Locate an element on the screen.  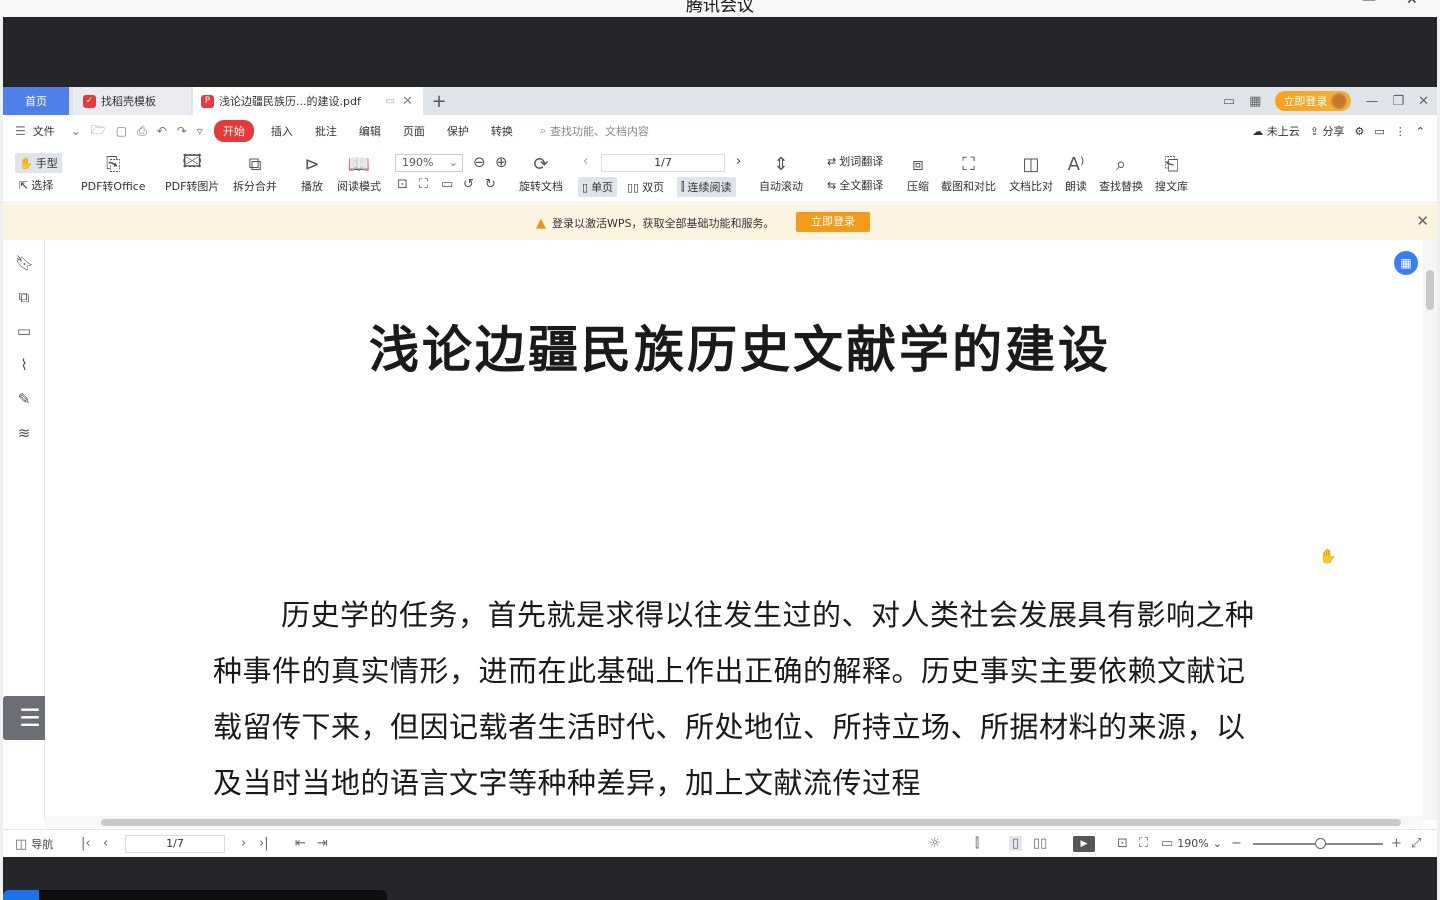
thumbnail-icon: ⧉ is located at coordinates (24, 297).